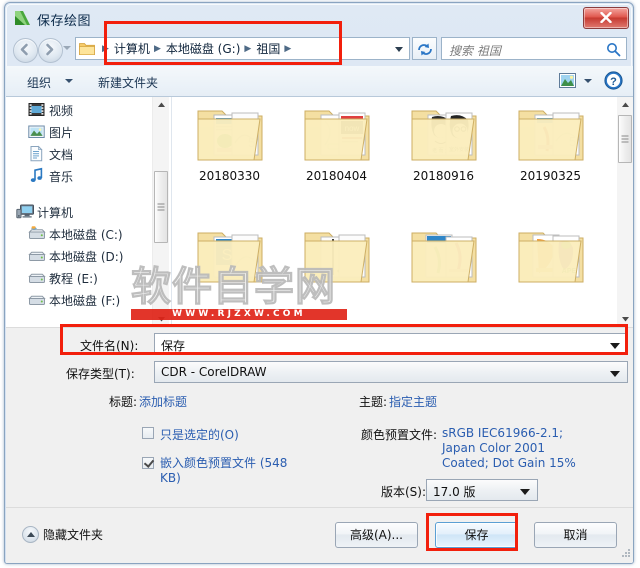 Image resolution: width=640 pixels, height=568 pixels. What do you see at coordinates (67, 48) in the screenshot?
I see `recent-locations-chevron-down-icon` at bounding box center [67, 48].